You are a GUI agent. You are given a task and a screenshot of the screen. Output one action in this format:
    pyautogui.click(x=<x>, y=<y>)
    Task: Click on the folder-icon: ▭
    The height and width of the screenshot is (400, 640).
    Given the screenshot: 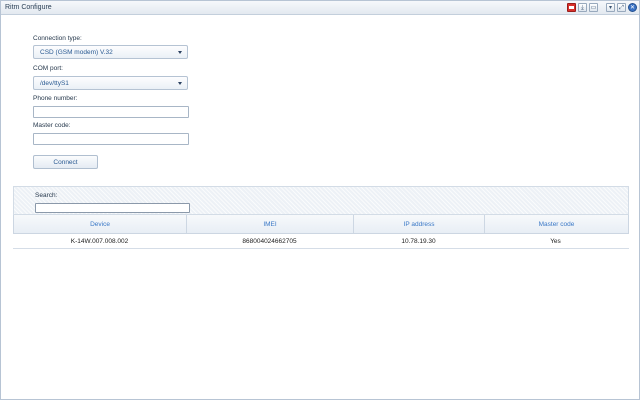 What is the action you would take?
    pyautogui.click(x=593, y=7)
    